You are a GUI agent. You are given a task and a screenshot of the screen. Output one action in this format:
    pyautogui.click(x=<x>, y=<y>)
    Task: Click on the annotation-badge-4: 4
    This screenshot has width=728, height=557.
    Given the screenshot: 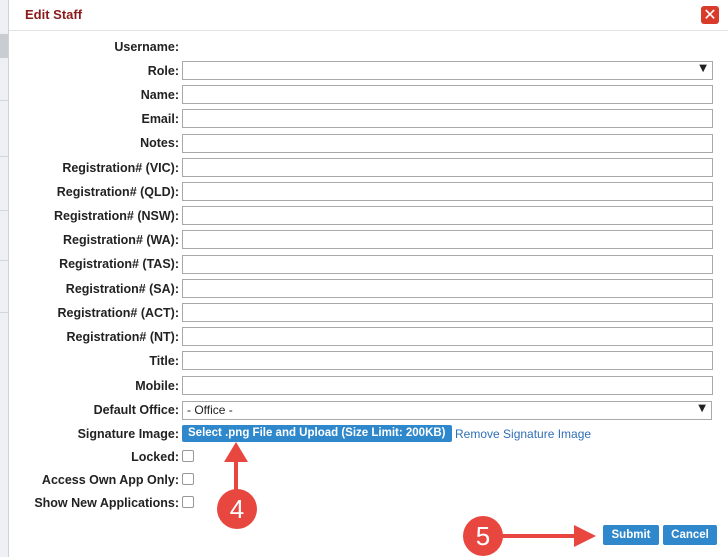 What is the action you would take?
    pyautogui.click(x=237, y=509)
    